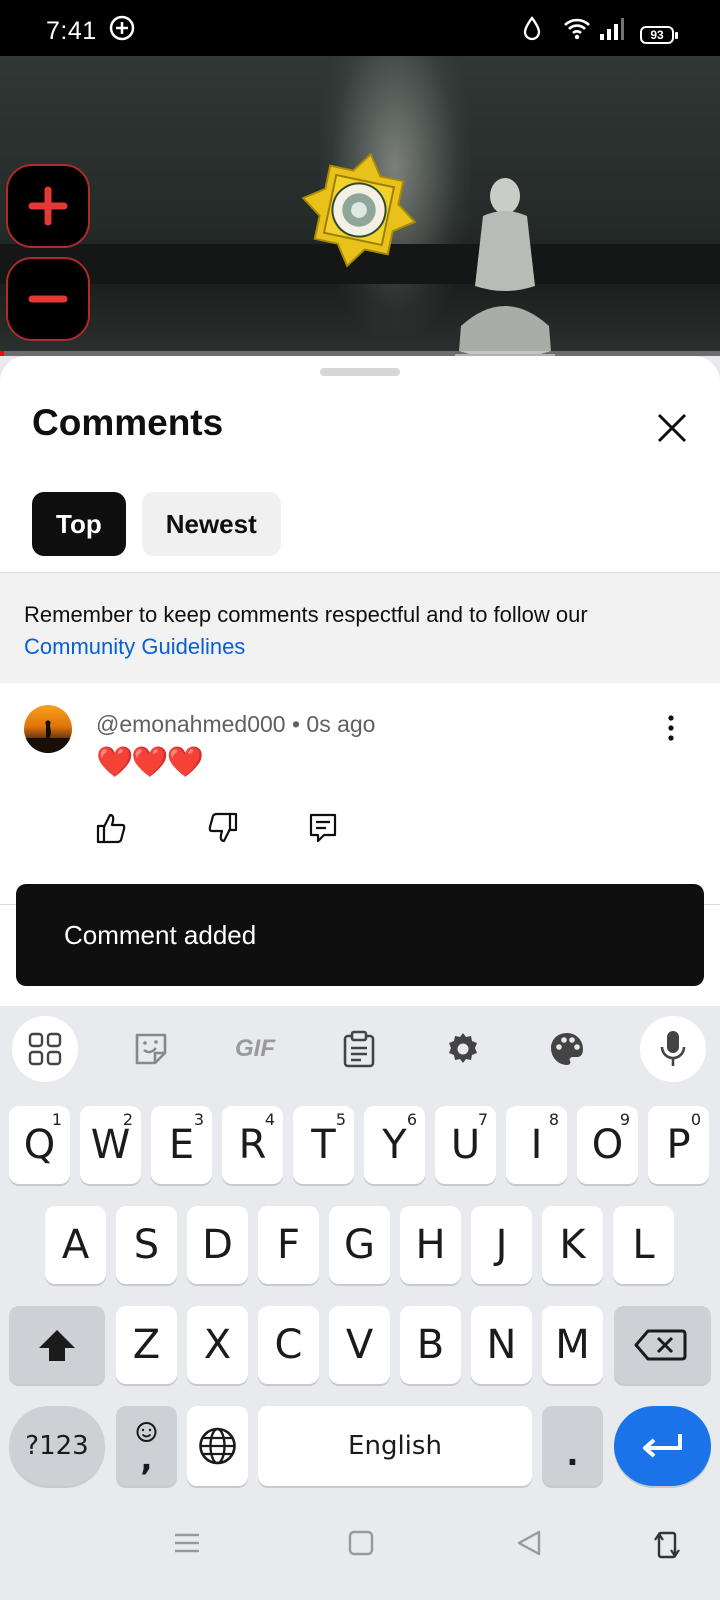  What do you see at coordinates (217, 1245) in the screenshot?
I see `key-d: D` at bounding box center [217, 1245].